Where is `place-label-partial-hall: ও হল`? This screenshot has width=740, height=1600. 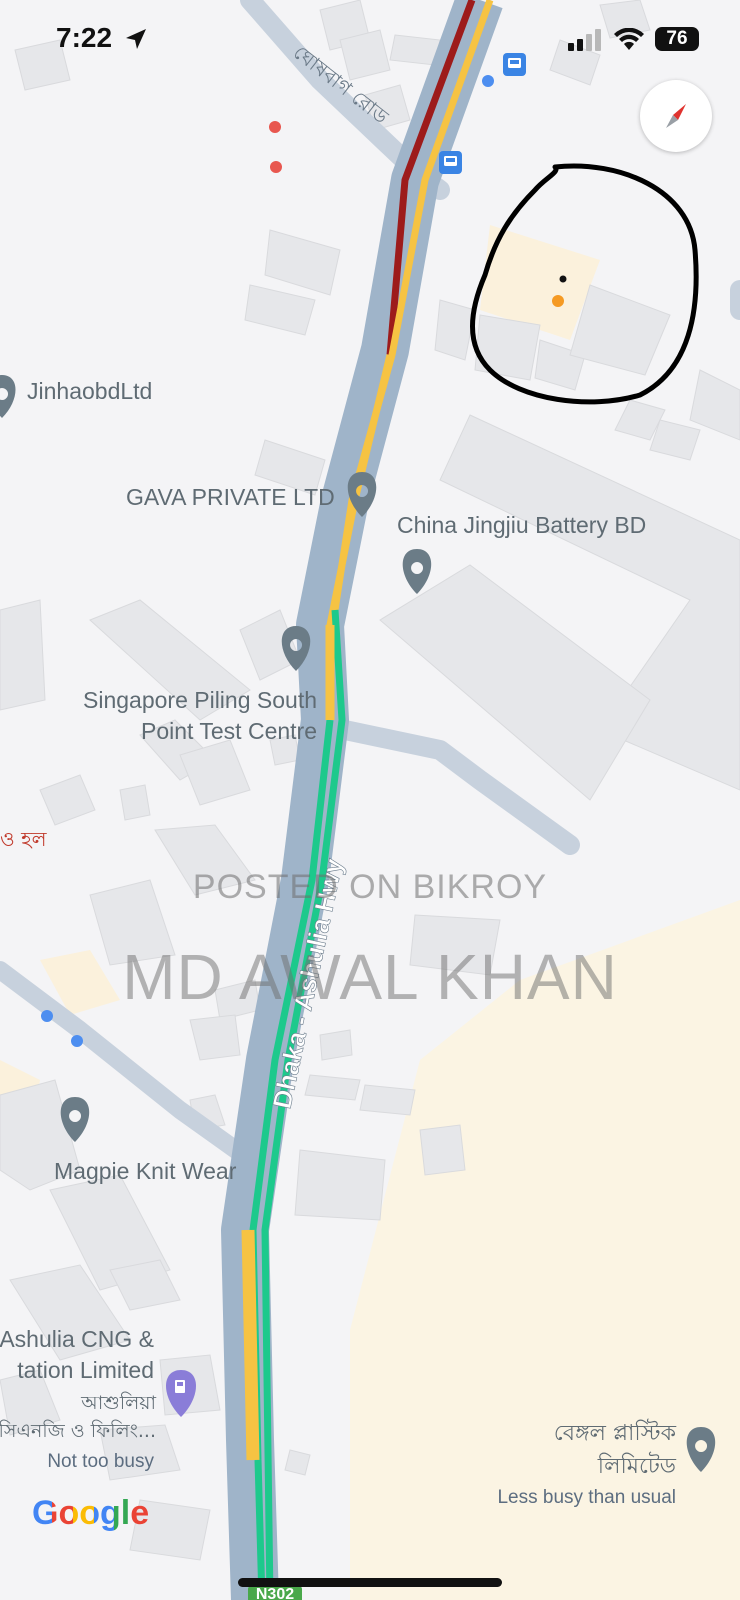
place-label-partial-hall: ও হল is located at coordinates (23, 839).